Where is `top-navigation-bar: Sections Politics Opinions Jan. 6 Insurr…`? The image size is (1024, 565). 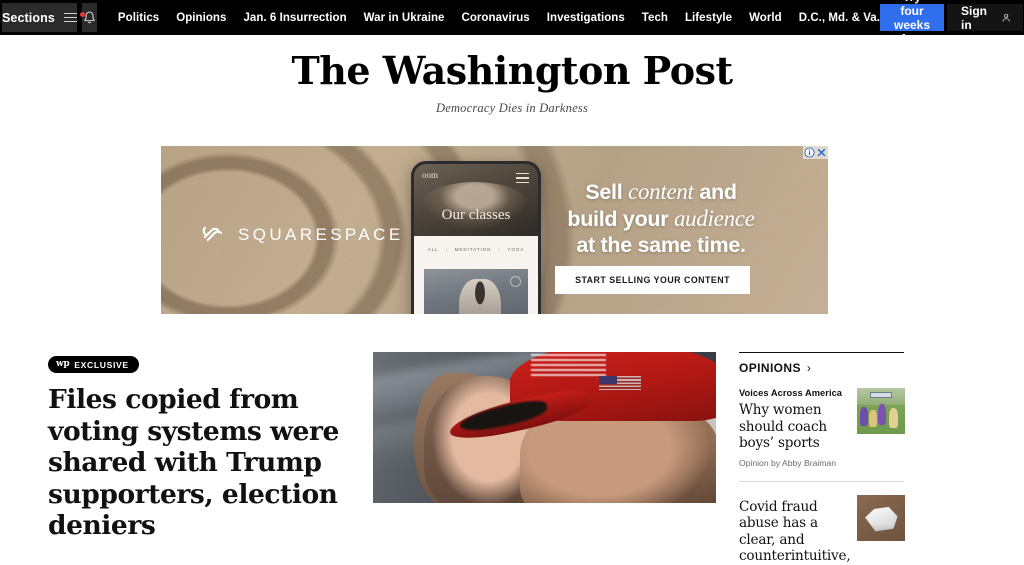 top-navigation-bar: Sections Politics Opinions Jan. 6 Insurr… is located at coordinates (512, 23).